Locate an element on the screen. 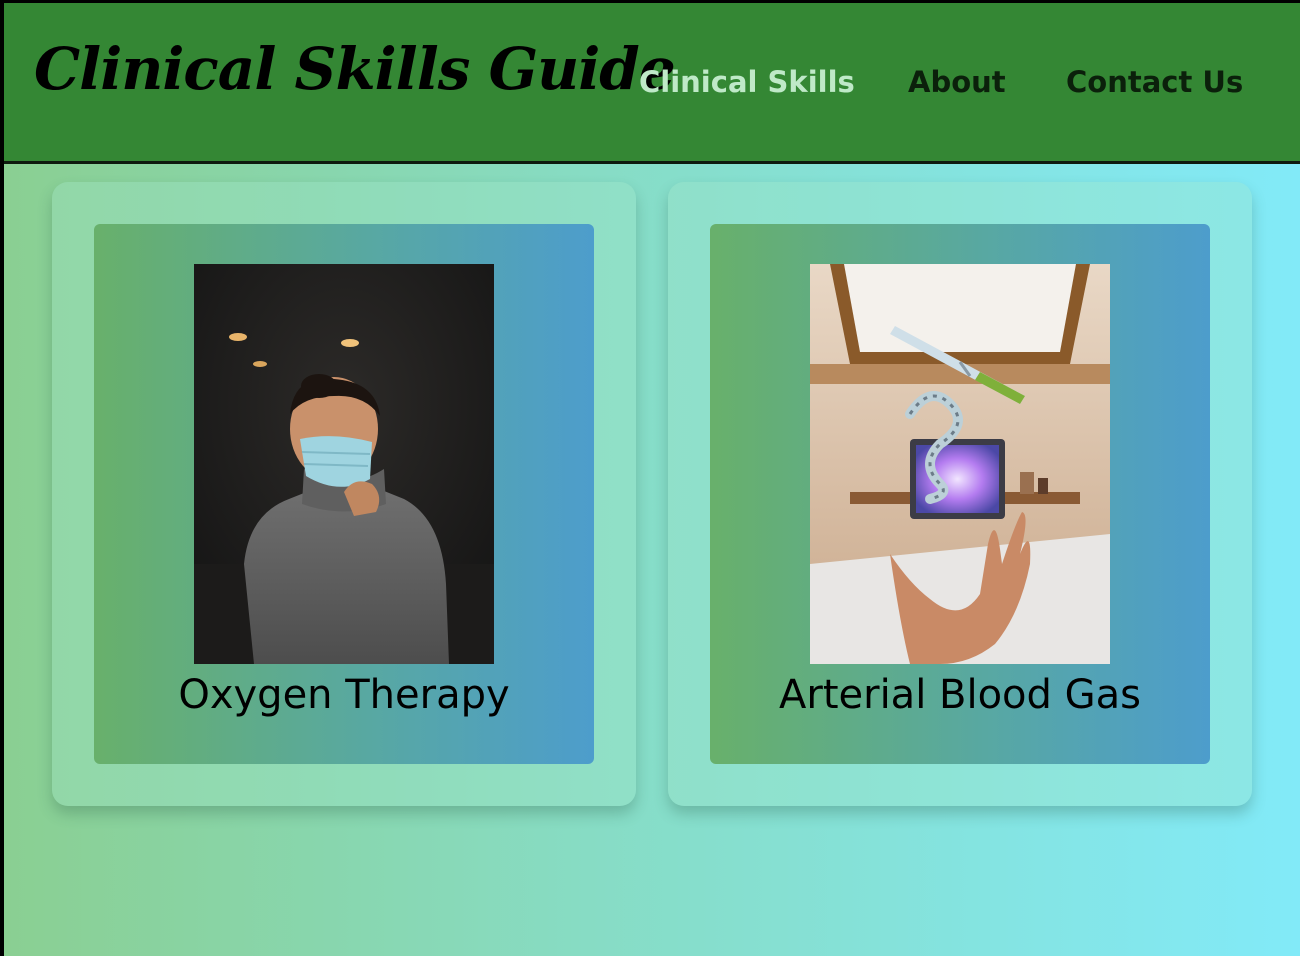 This screenshot has height=956, width=1300. syringe-floating-above-hand-photo is located at coordinates (960, 464).